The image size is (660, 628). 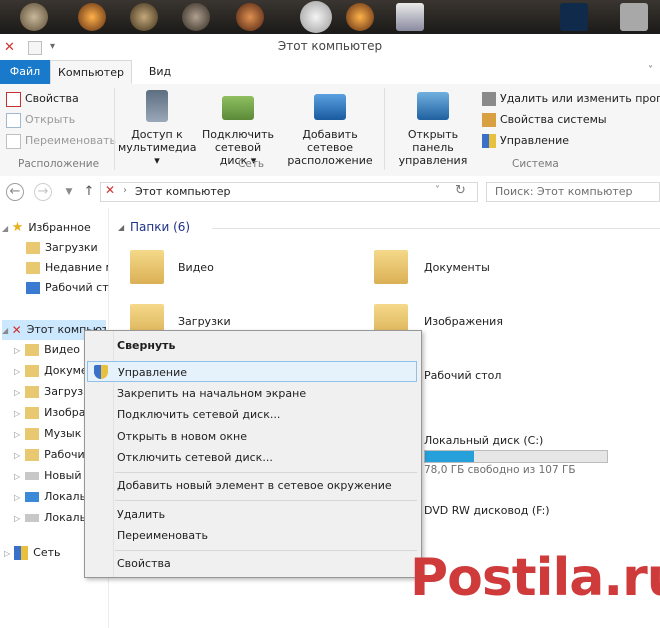 I want to click on nav-item-music: ▷ Музык, so click(x=47, y=434).